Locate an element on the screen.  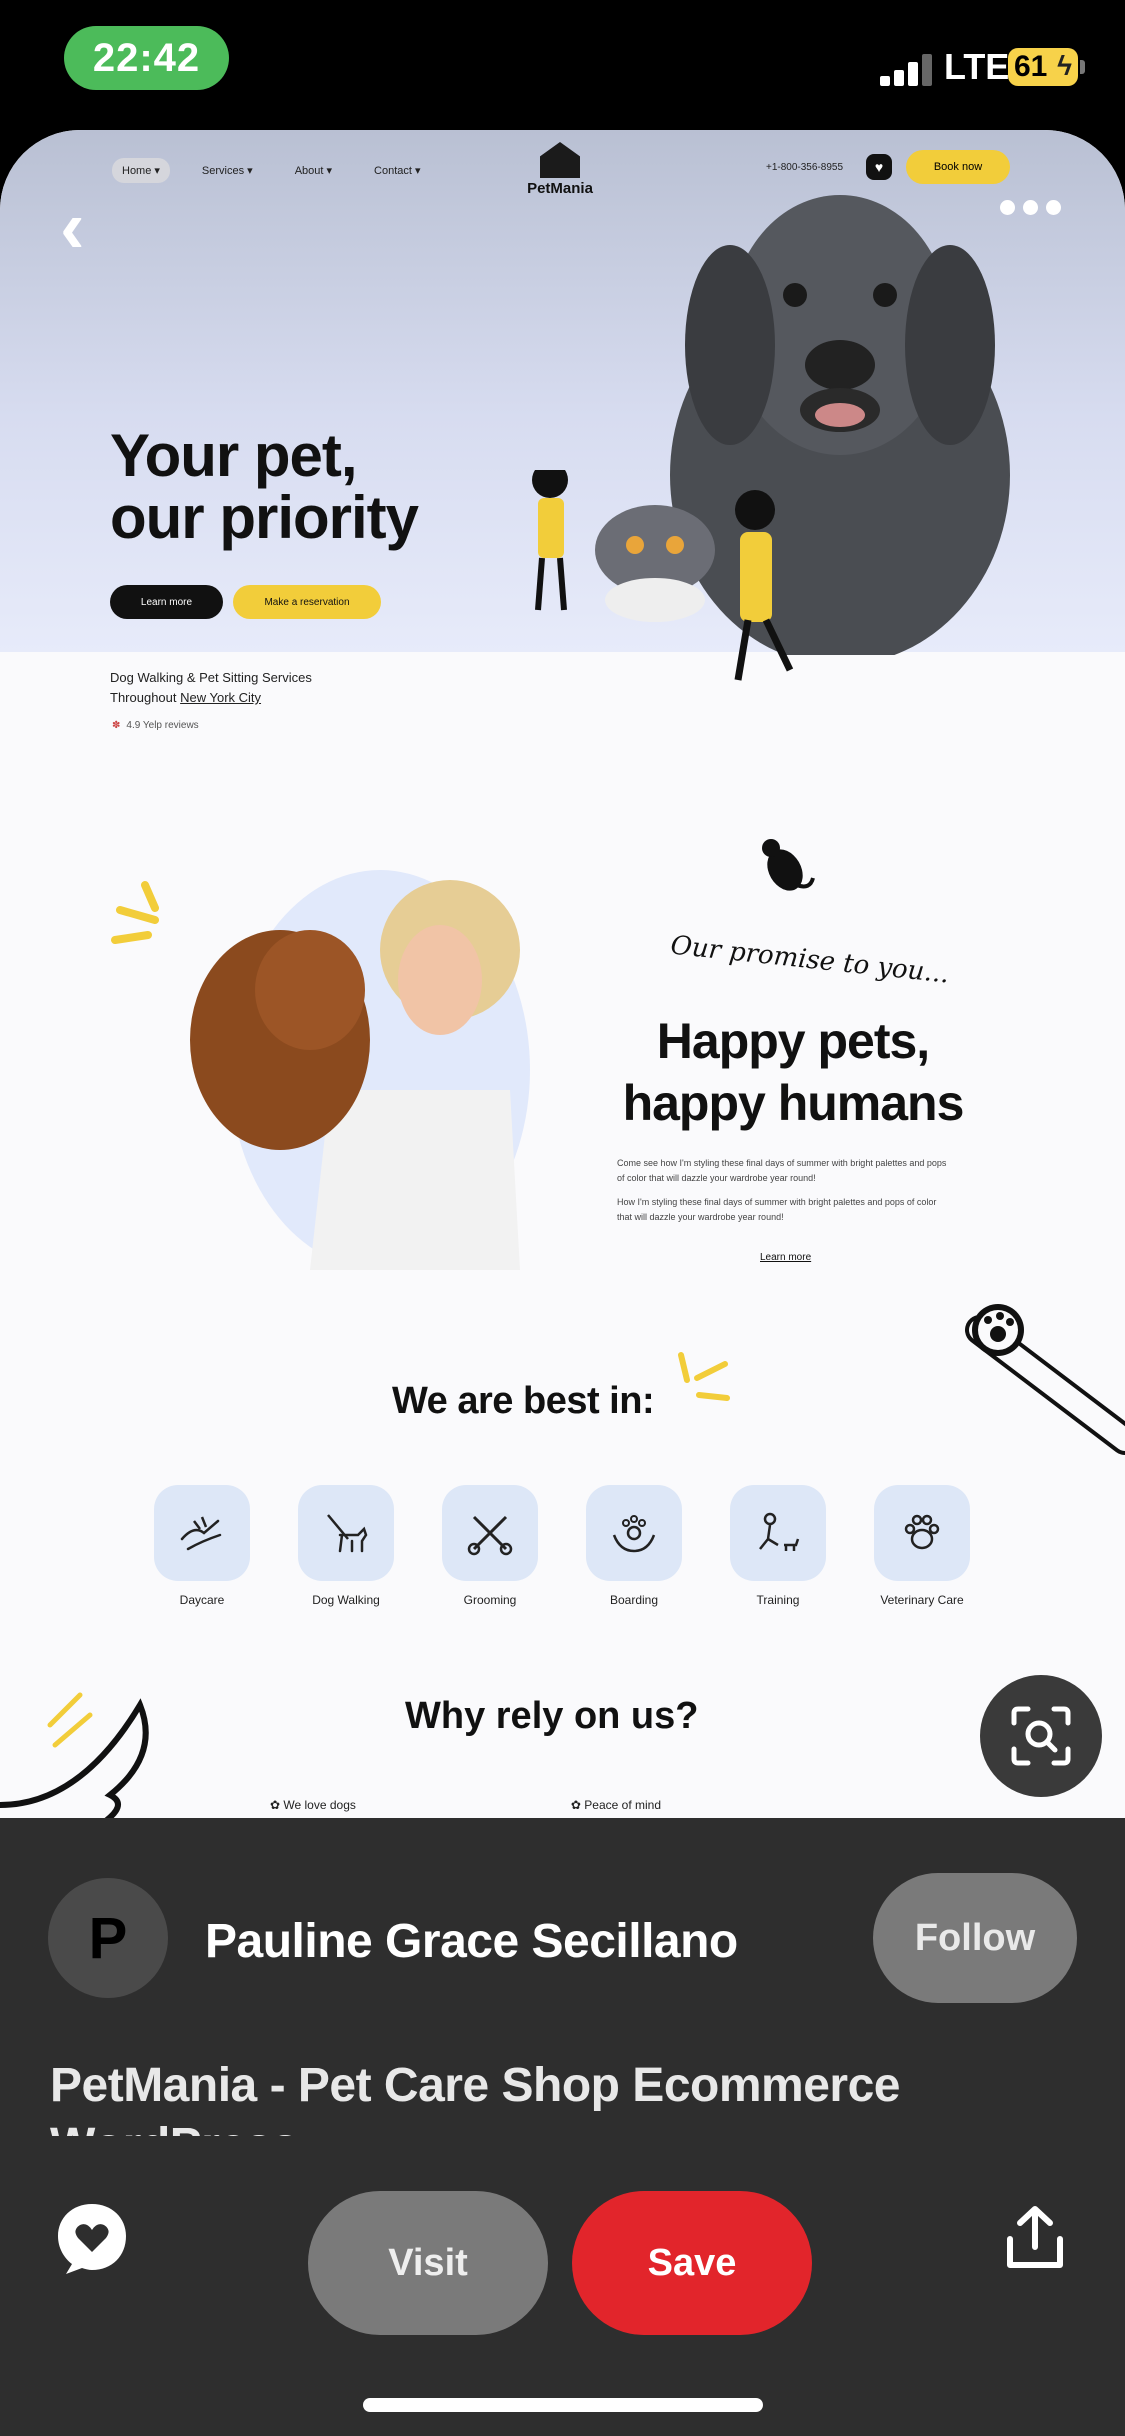
best-sparkle-icon is located at coordinates (704, 1376).